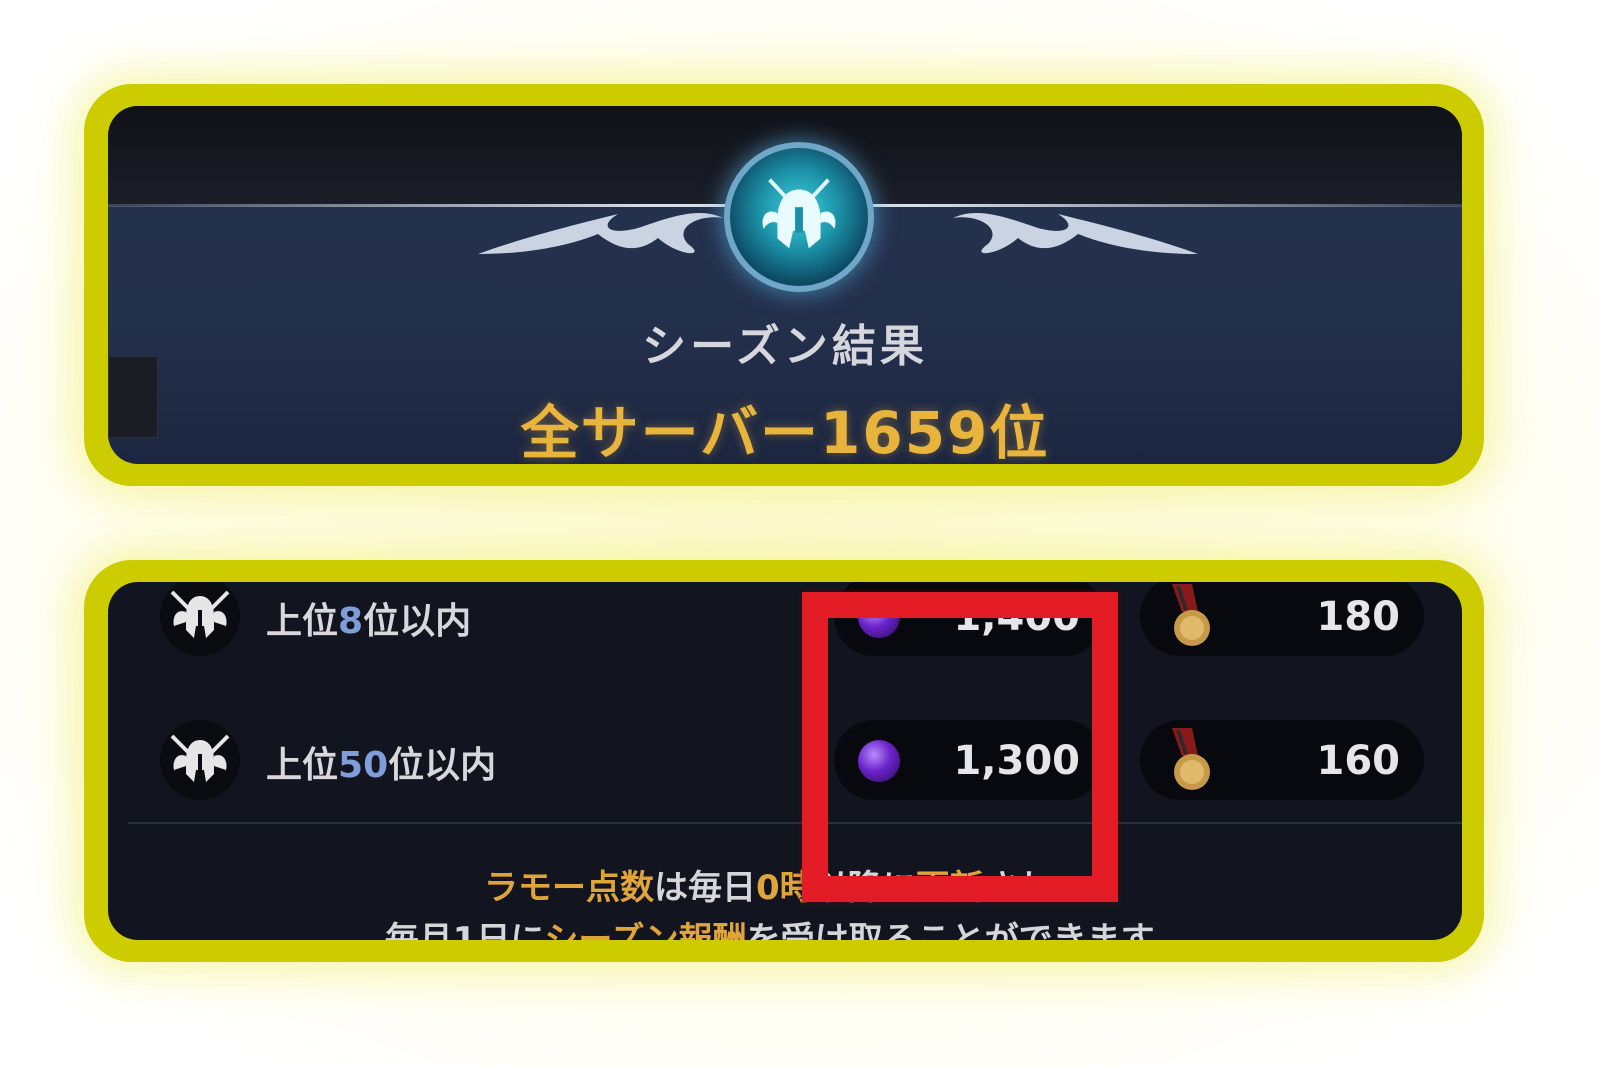 This screenshot has height=1067, width=1600. I want to click on notice-text: 毎月1日に, so click(464, 930).